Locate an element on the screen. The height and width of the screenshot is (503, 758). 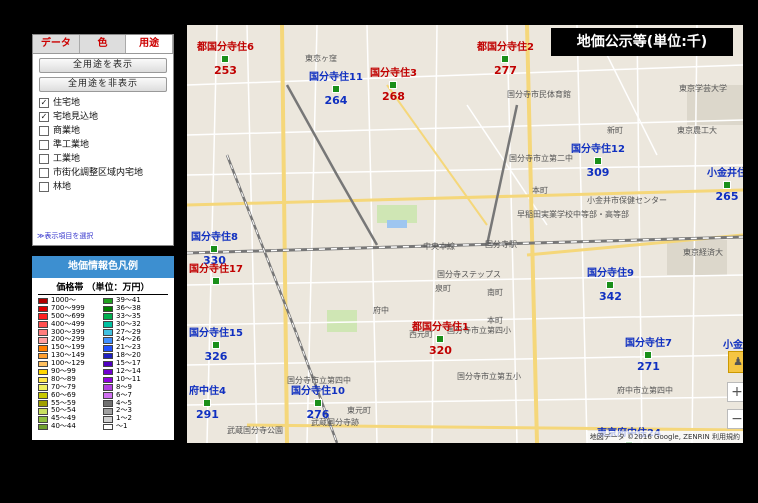
price-point: 国分寺住3 268 is located at coordinates (393, 82).